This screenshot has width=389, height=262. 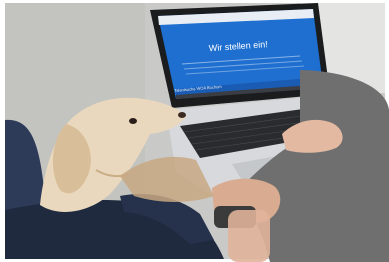 What do you see at coordinates (133, 121) in the screenshot?
I see `dog-eye` at bounding box center [133, 121].